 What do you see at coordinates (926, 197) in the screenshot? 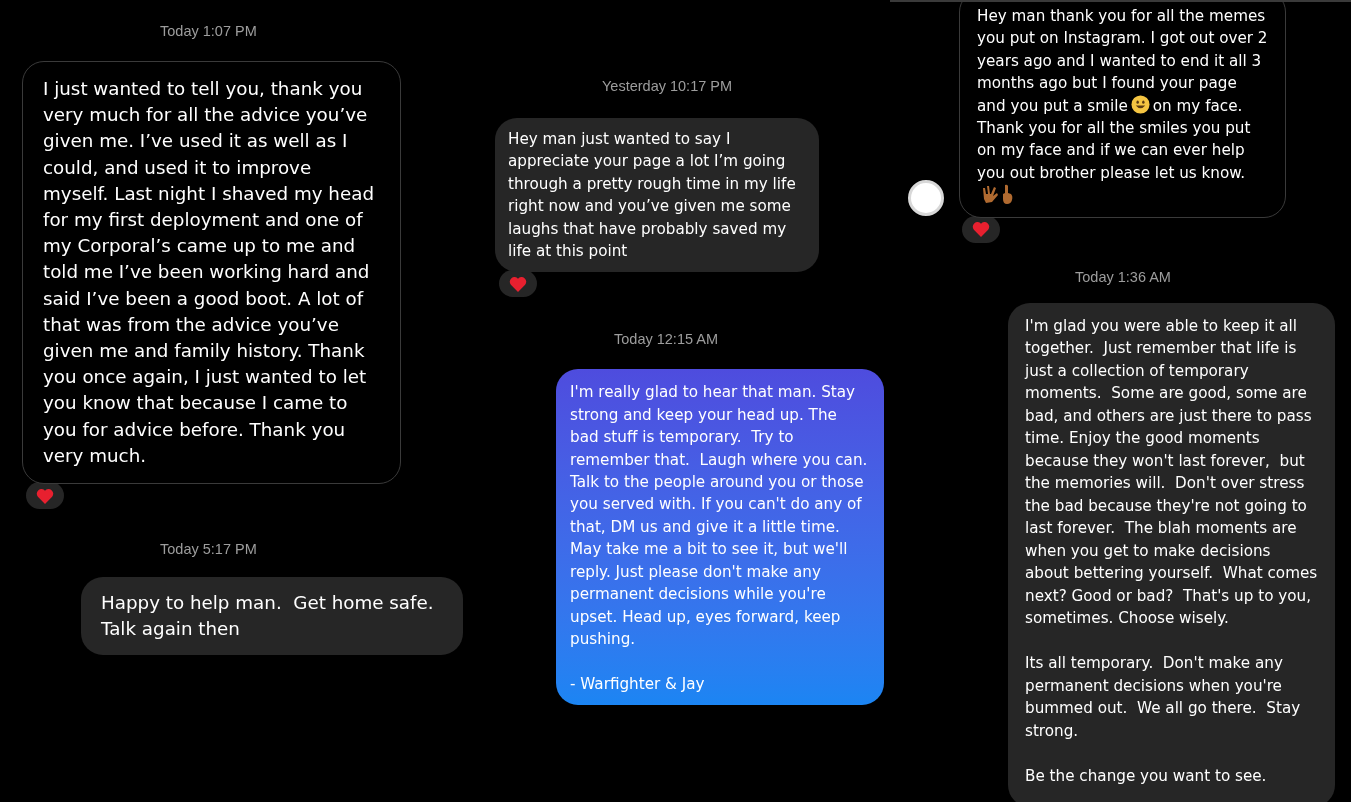
I see `avatar` at bounding box center [926, 197].